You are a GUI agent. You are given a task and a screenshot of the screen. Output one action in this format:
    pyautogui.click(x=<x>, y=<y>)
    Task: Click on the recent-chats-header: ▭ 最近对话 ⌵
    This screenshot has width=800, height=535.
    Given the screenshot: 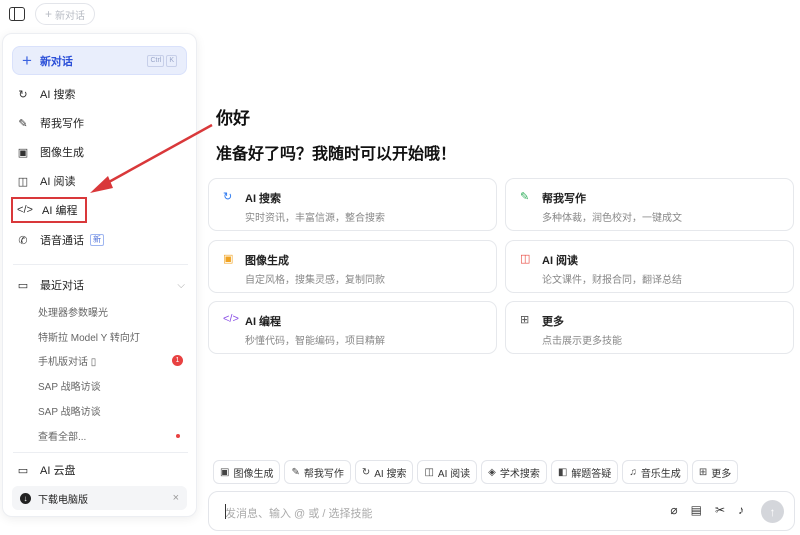 What is the action you would take?
    pyautogui.click(x=100, y=285)
    